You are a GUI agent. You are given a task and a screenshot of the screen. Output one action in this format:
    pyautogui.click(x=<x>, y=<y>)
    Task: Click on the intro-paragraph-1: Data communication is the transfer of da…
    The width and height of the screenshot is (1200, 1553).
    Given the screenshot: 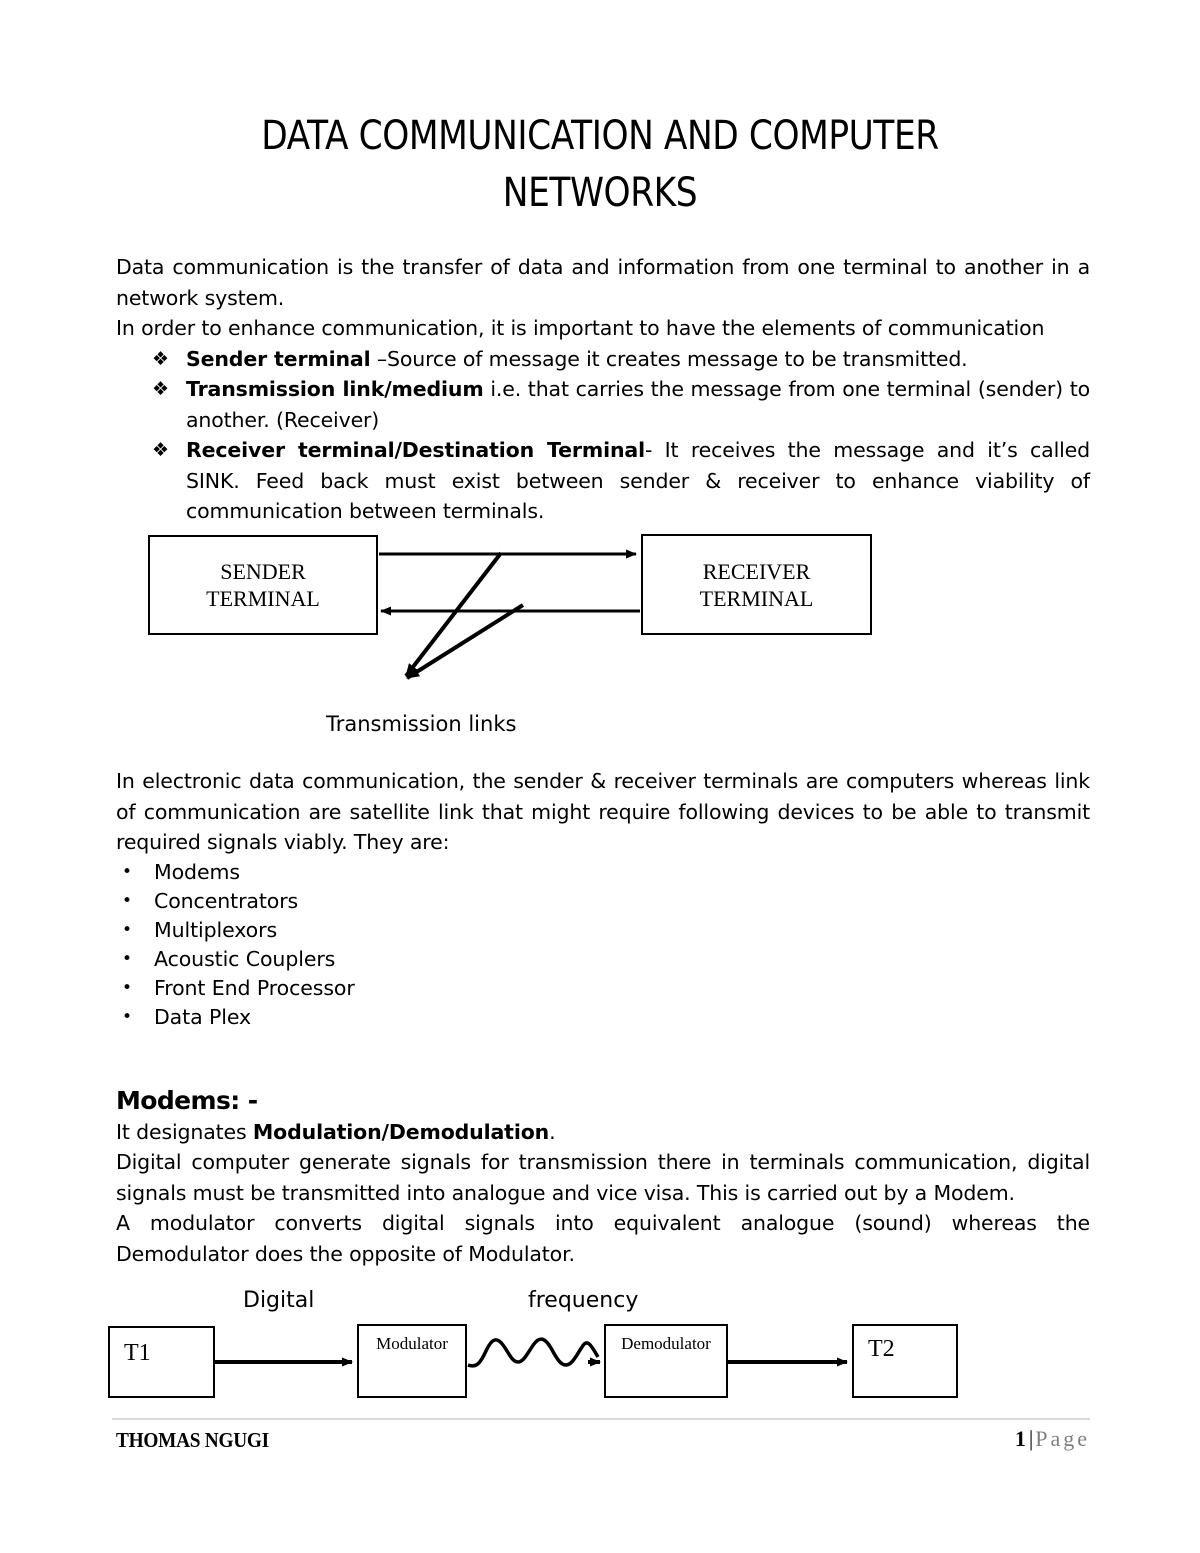 What is the action you would take?
    pyautogui.click(x=603, y=282)
    